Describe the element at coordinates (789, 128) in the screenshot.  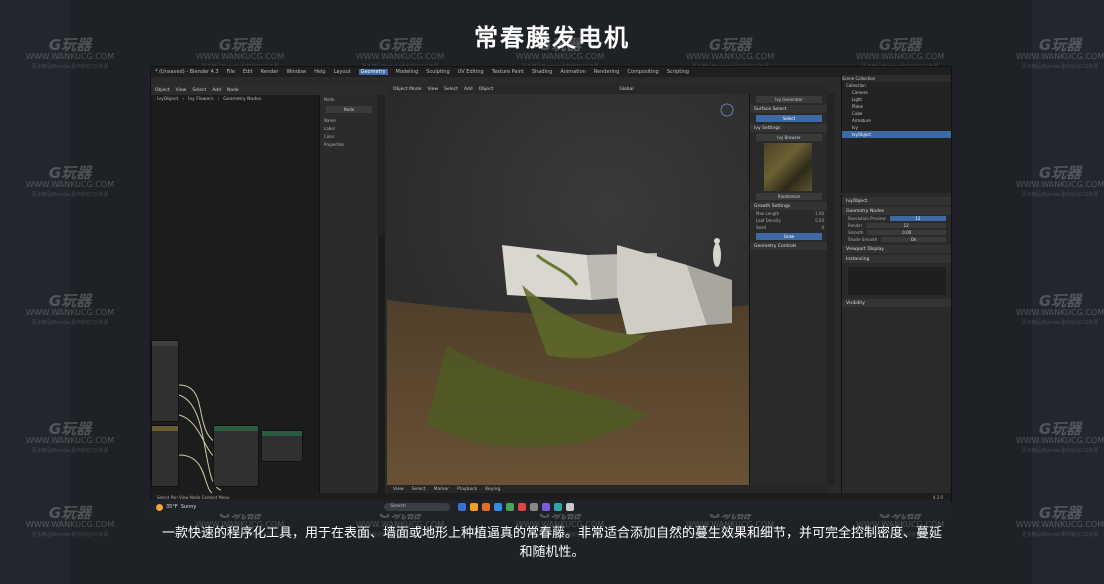
I see `section-ivy-settings: Ivy Settings` at that location.